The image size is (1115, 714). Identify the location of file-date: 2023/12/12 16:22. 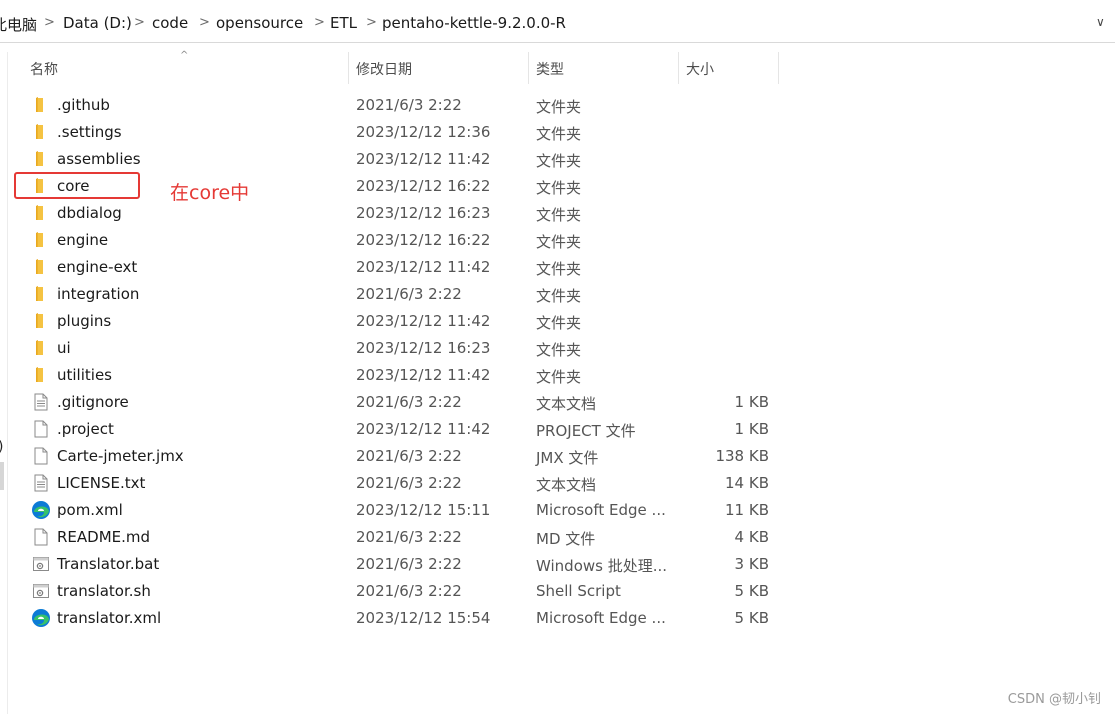
(423, 240).